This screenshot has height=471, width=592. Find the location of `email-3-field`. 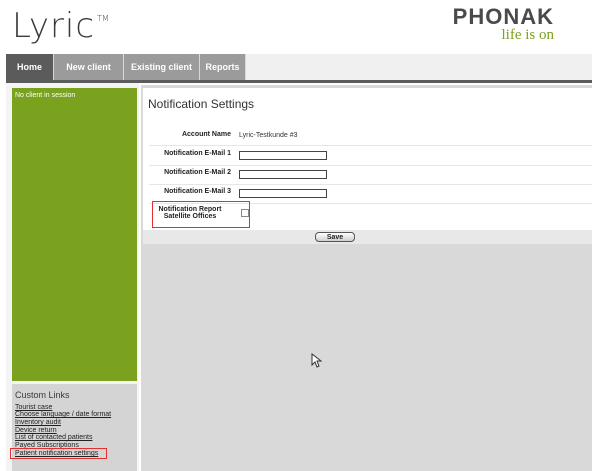

email-3-field is located at coordinates (283, 193).